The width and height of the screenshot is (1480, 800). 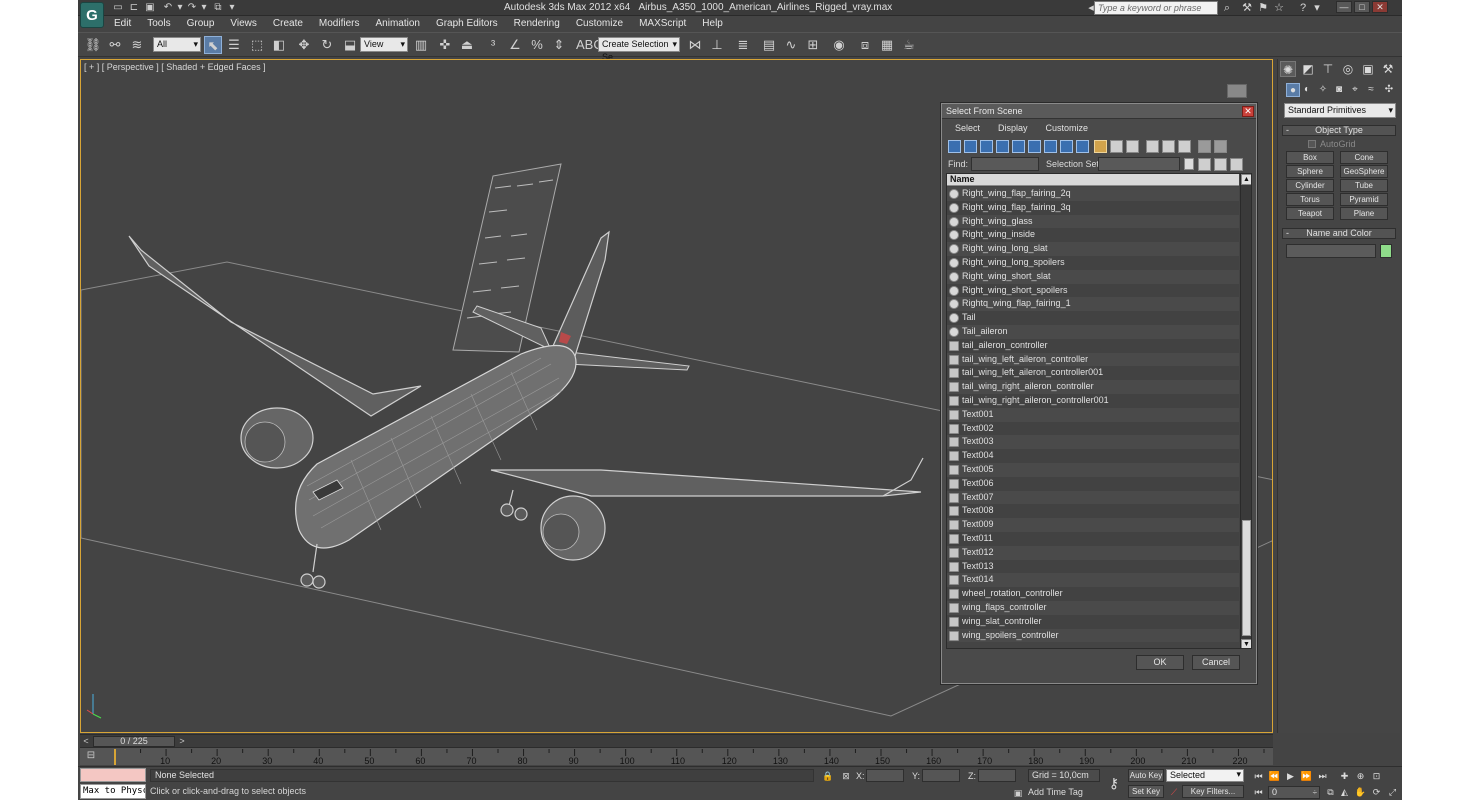 I want to click on scroll-up-arrow-icon: ▲, so click(x=1246, y=179).